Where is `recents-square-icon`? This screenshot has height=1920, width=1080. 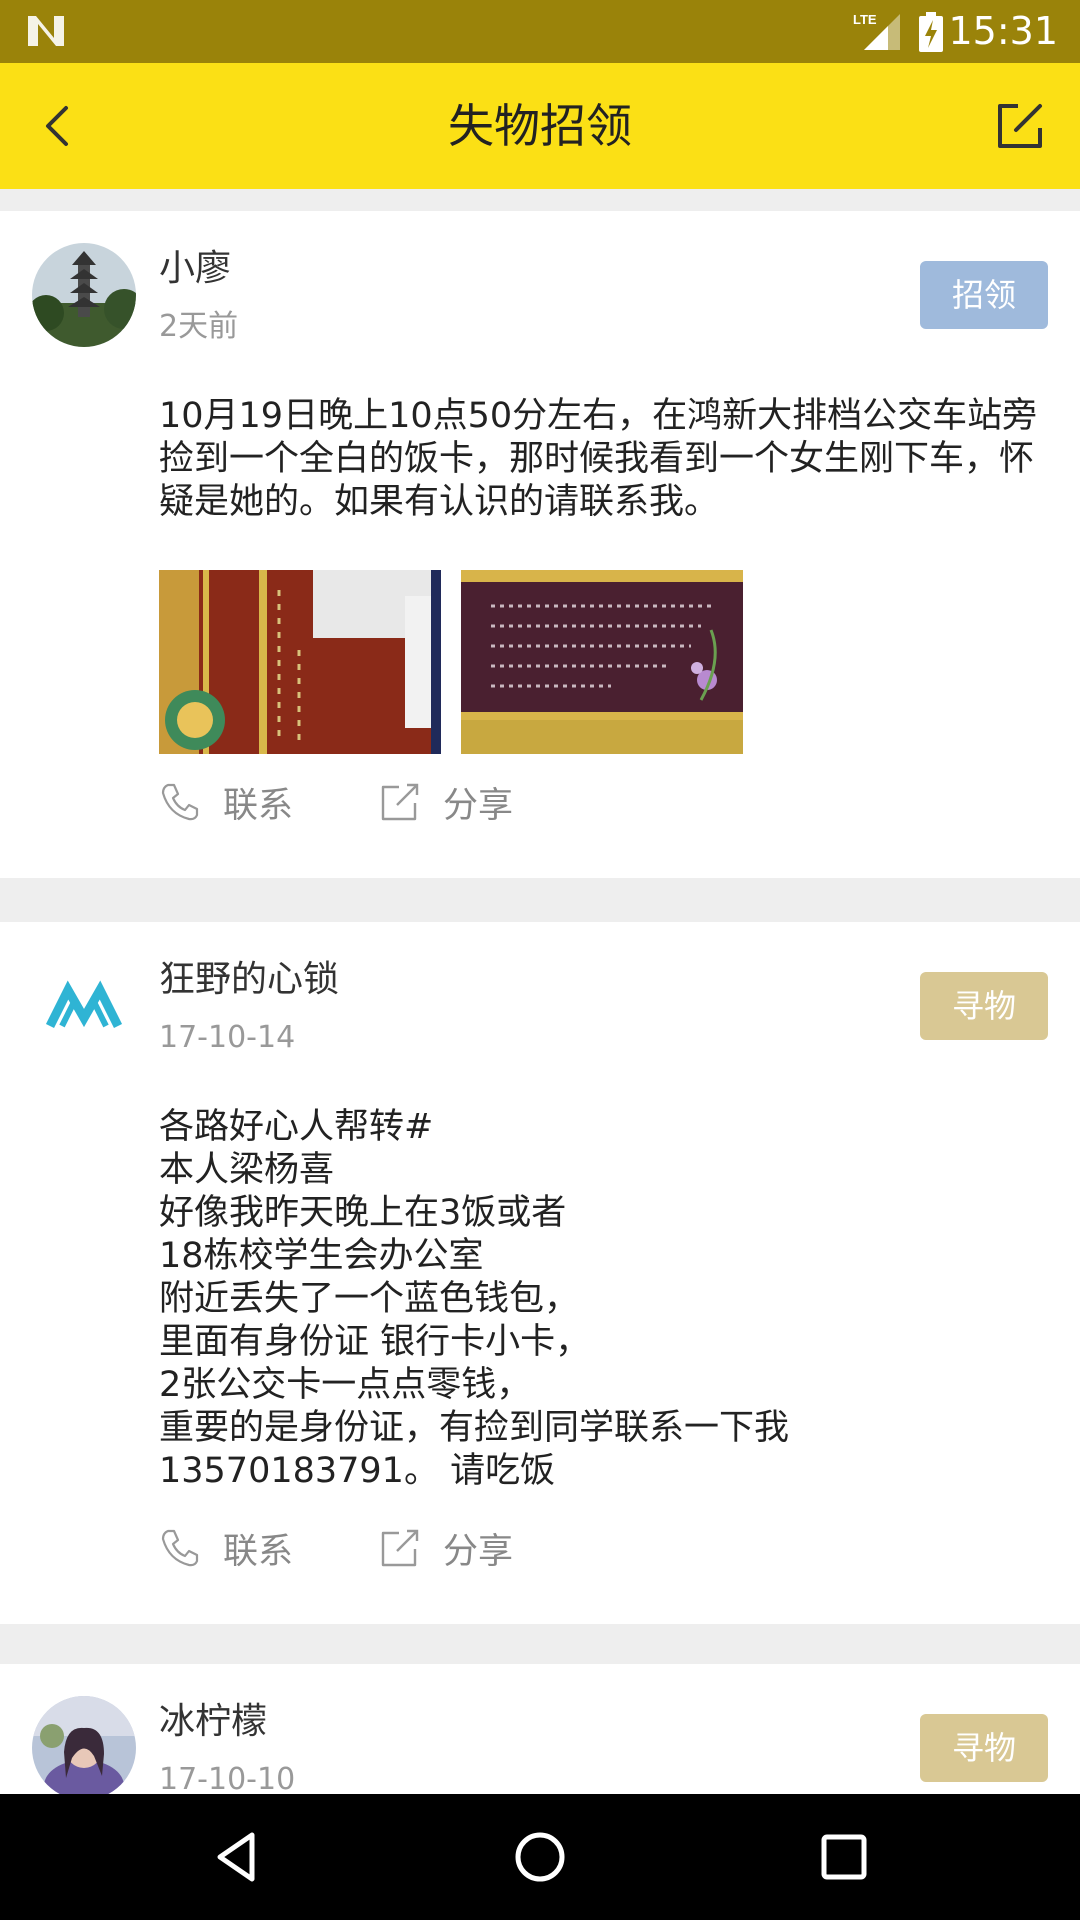 recents-square-icon is located at coordinates (844, 1857).